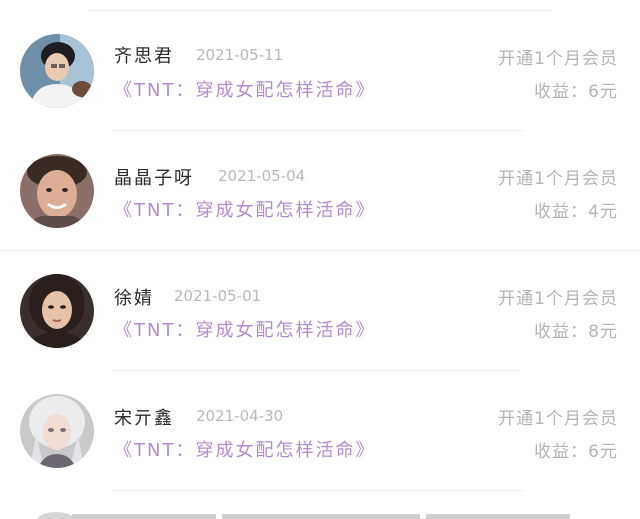 This screenshot has width=640, height=519. I want to click on row-divider, so click(319, 490).